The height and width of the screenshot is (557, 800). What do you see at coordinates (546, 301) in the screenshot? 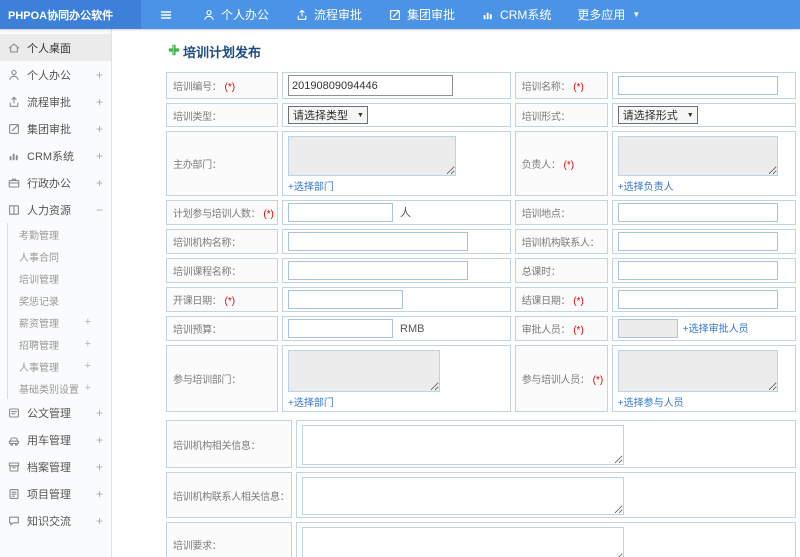
I see `field-label: 结课日期：` at bounding box center [546, 301].